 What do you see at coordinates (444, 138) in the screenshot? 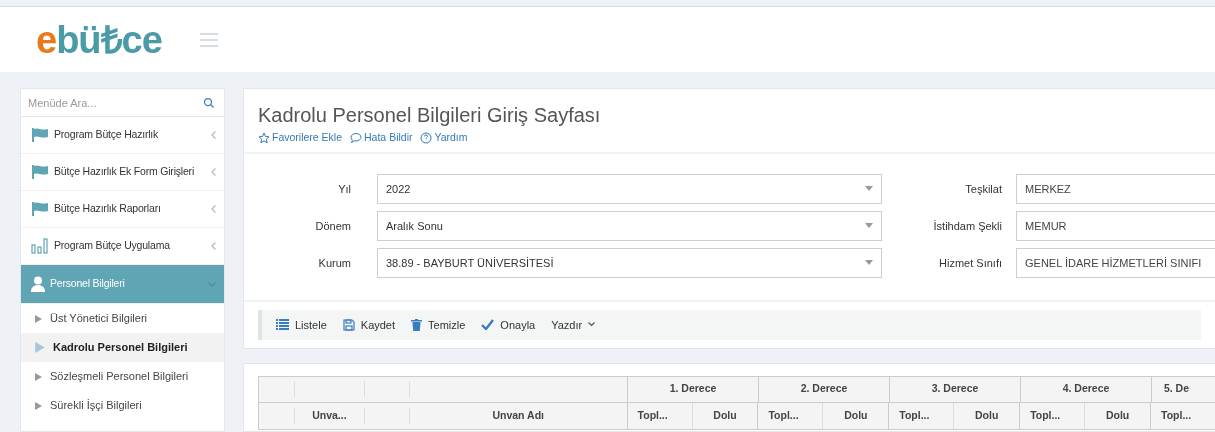
I see `header-link: Yardım` at bounding box center [444, 138].